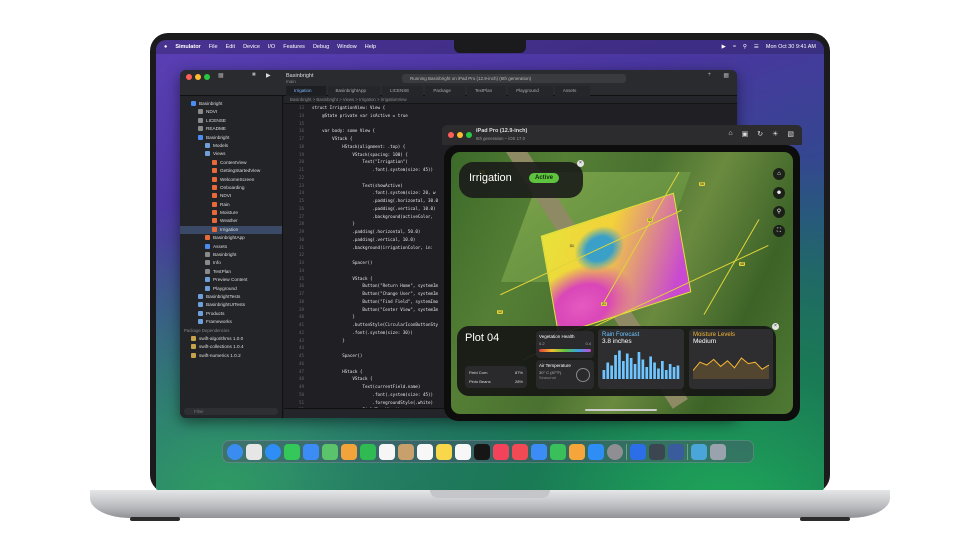 The height and width of the screenshot is (551, 980). I want to click on inspector-toggle-icon: ▦, so click(726, 75).